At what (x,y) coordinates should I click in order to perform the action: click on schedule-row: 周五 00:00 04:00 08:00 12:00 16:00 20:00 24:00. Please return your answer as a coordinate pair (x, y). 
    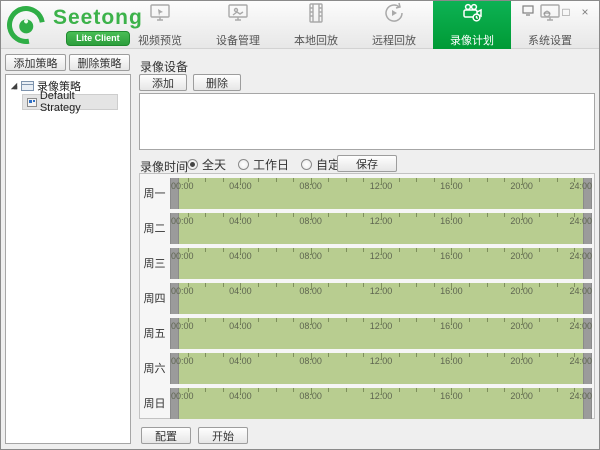
    Looking at the image, I should click on (367, 334).